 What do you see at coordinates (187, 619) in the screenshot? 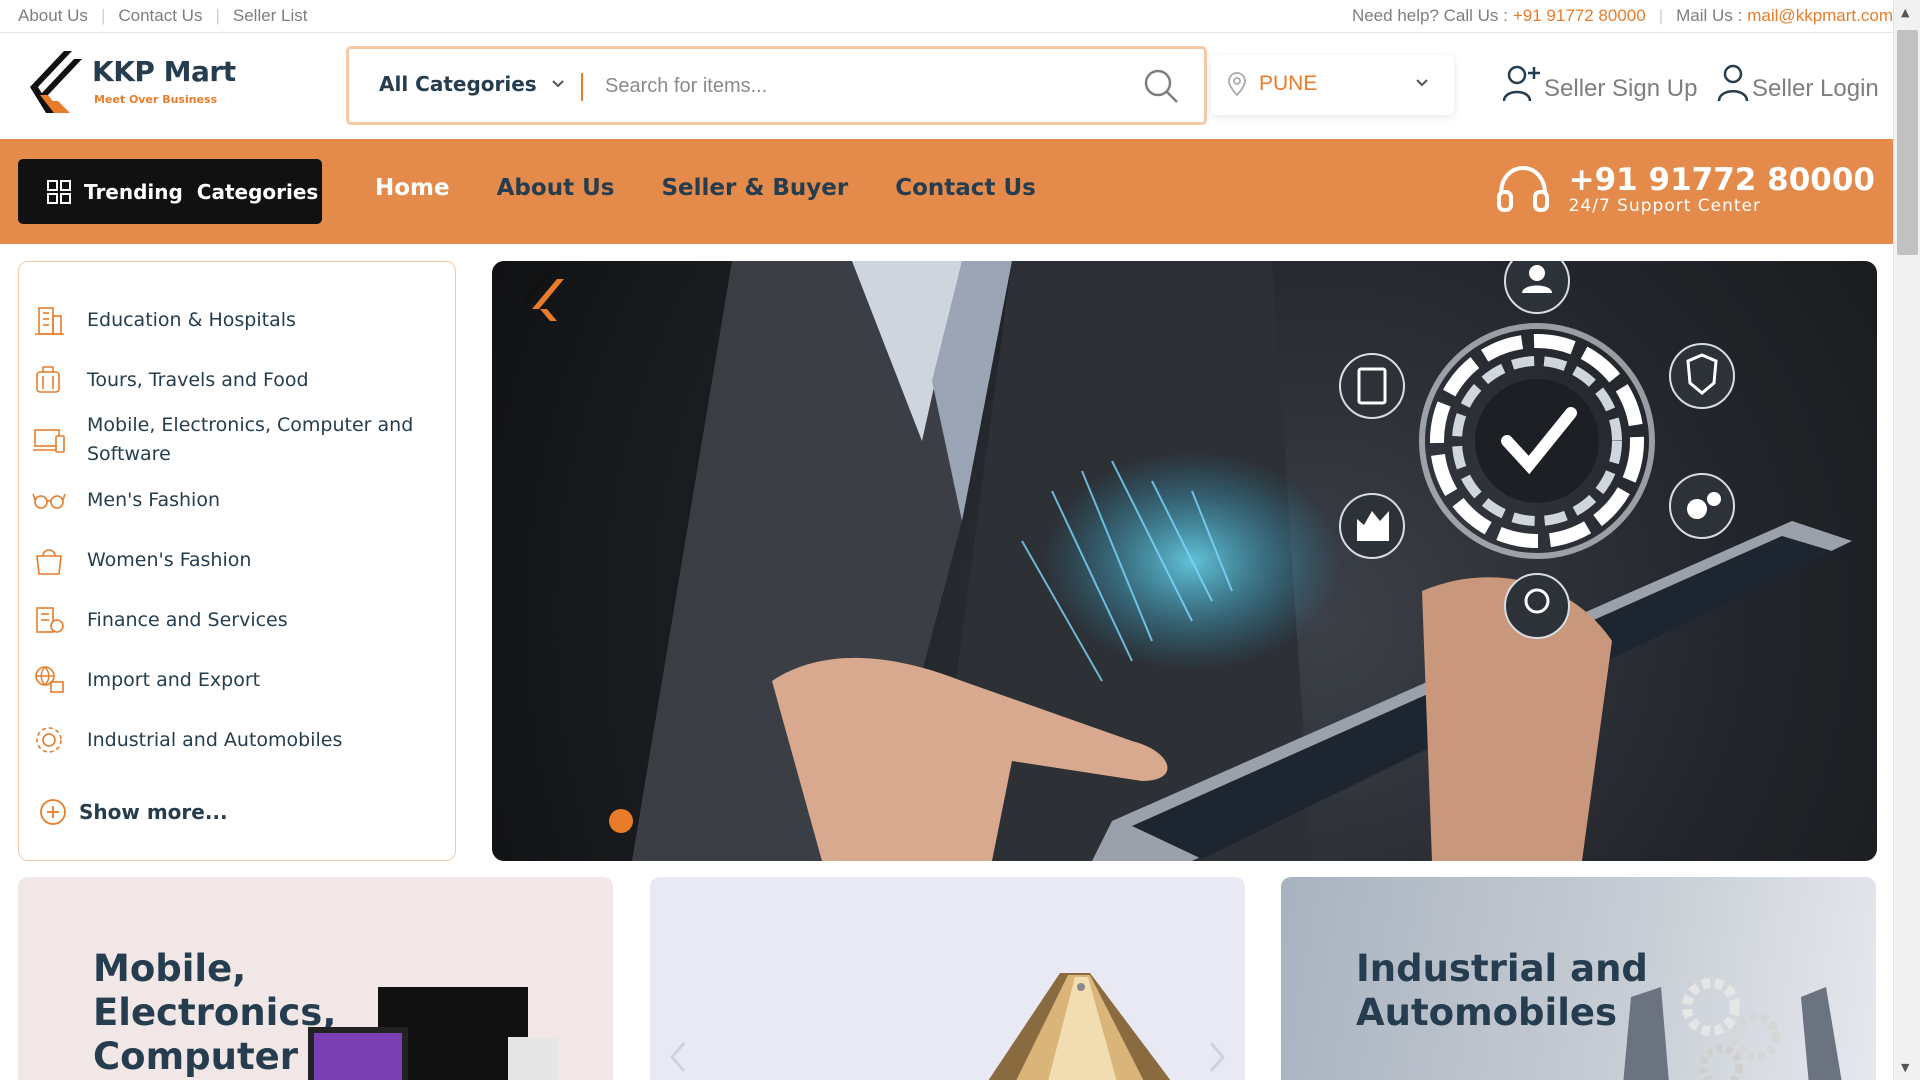
I see `category-label: Finance and Services` at bounding box center [187, 619].